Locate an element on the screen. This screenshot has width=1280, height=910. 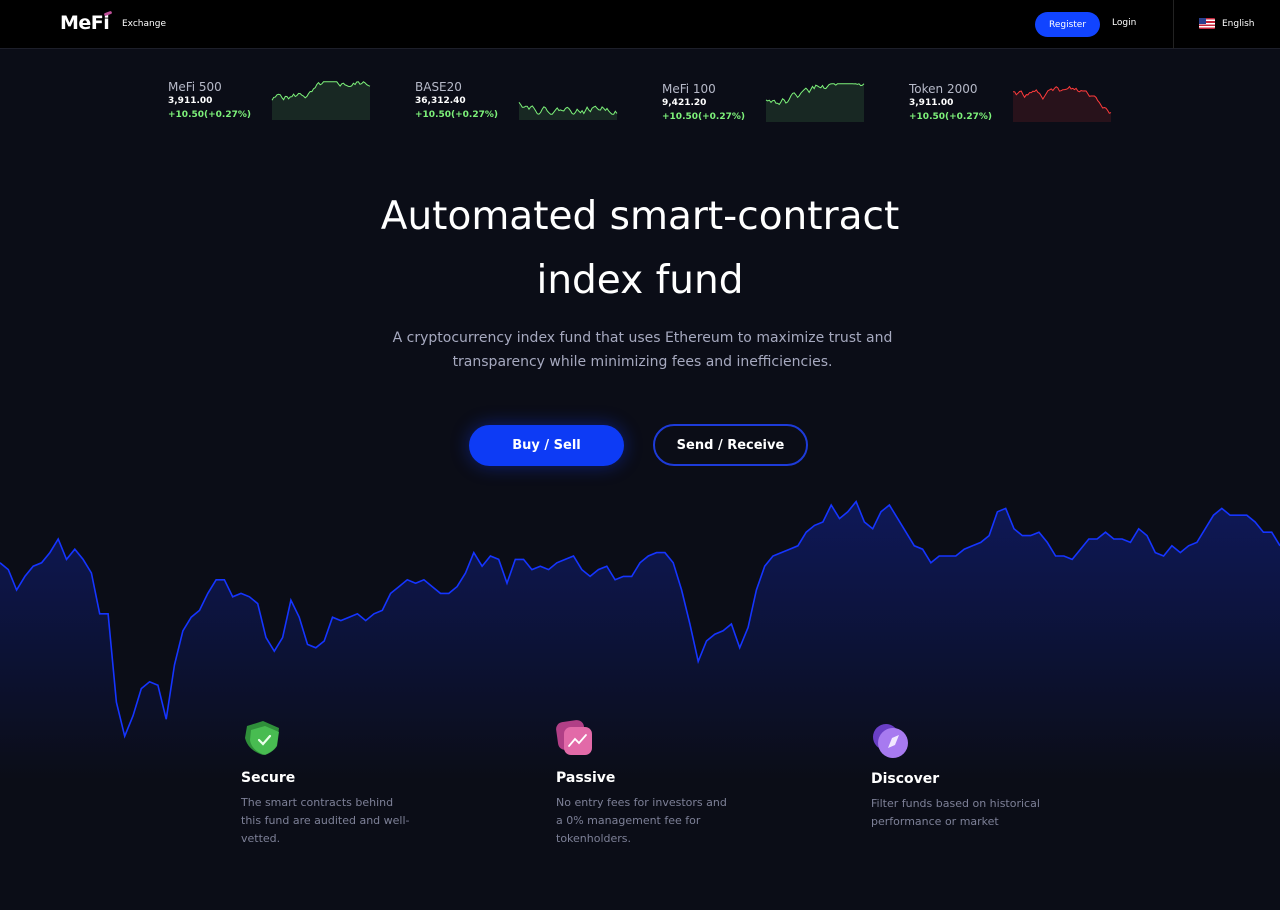
ticker-base20: BASE20 36,312.40 +10.50(+0.27%) is located at coordinates (520, 103).